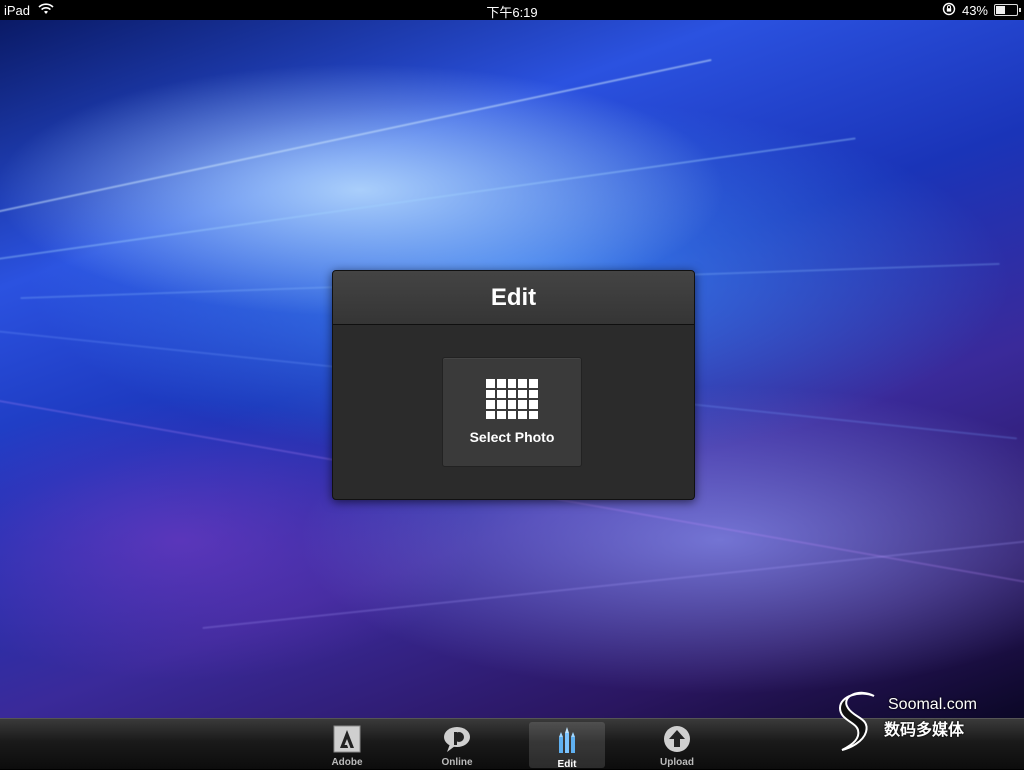 This screenshot has height=770, width=1024. I want to click on select-photo-label: Select Photo, so click(512, 437).